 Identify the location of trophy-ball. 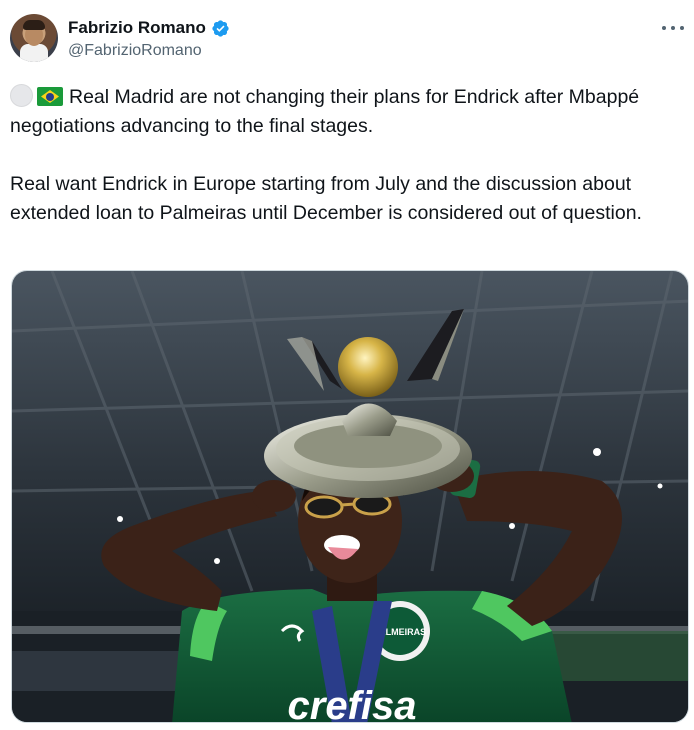
(368, 367).